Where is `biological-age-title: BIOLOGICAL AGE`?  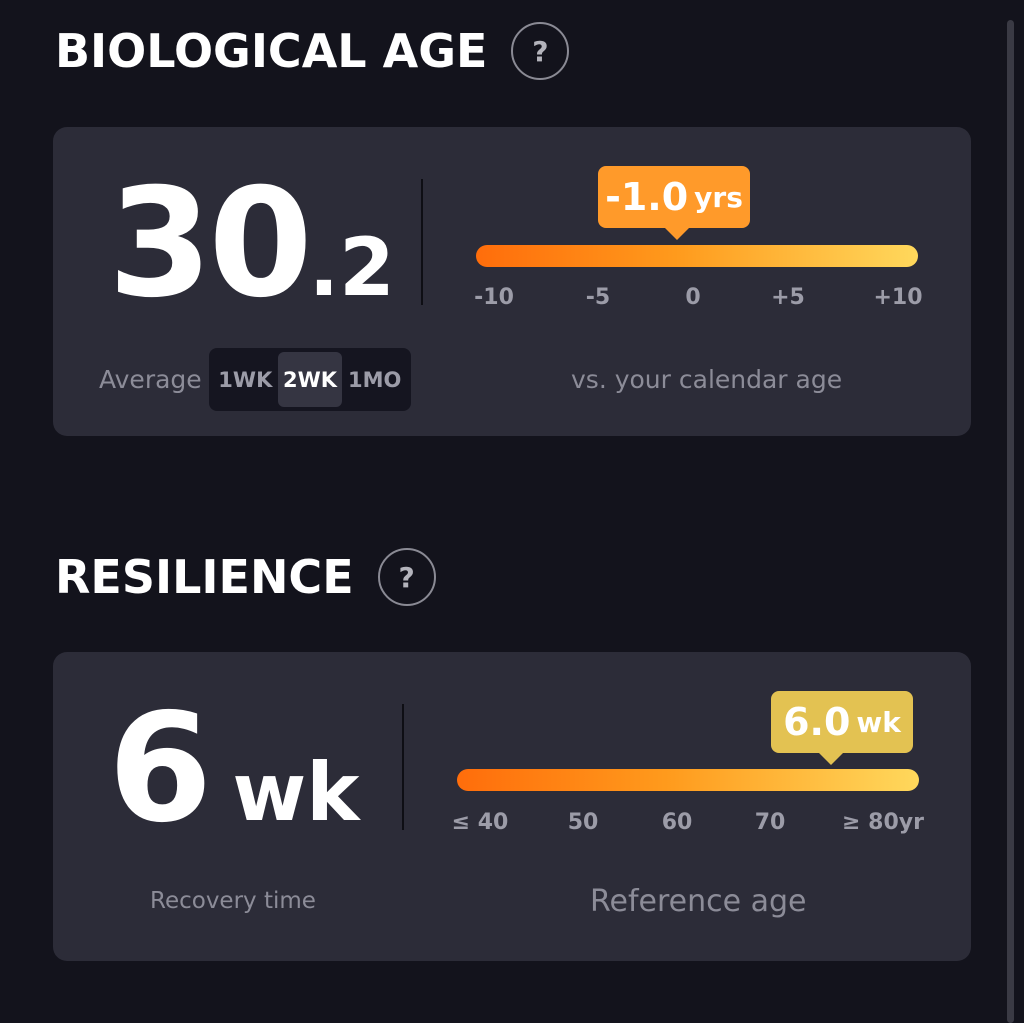 biological-age-title: BIOLOGICAL AGE is located at coordinates (271, 51).